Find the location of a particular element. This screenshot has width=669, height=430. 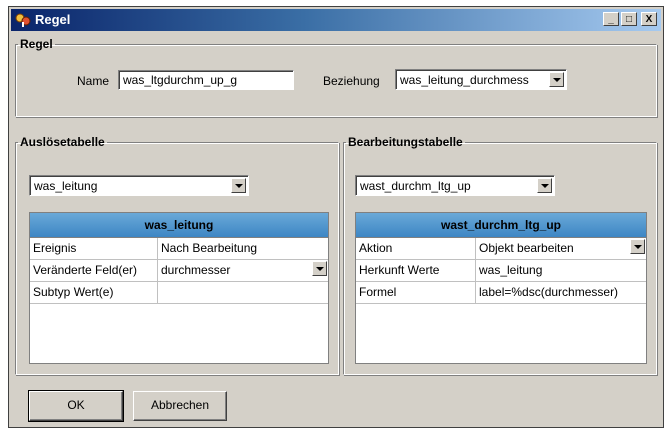

ausloesetabelle-legend: Auslösetabelle is located at coordinates (62, 142).